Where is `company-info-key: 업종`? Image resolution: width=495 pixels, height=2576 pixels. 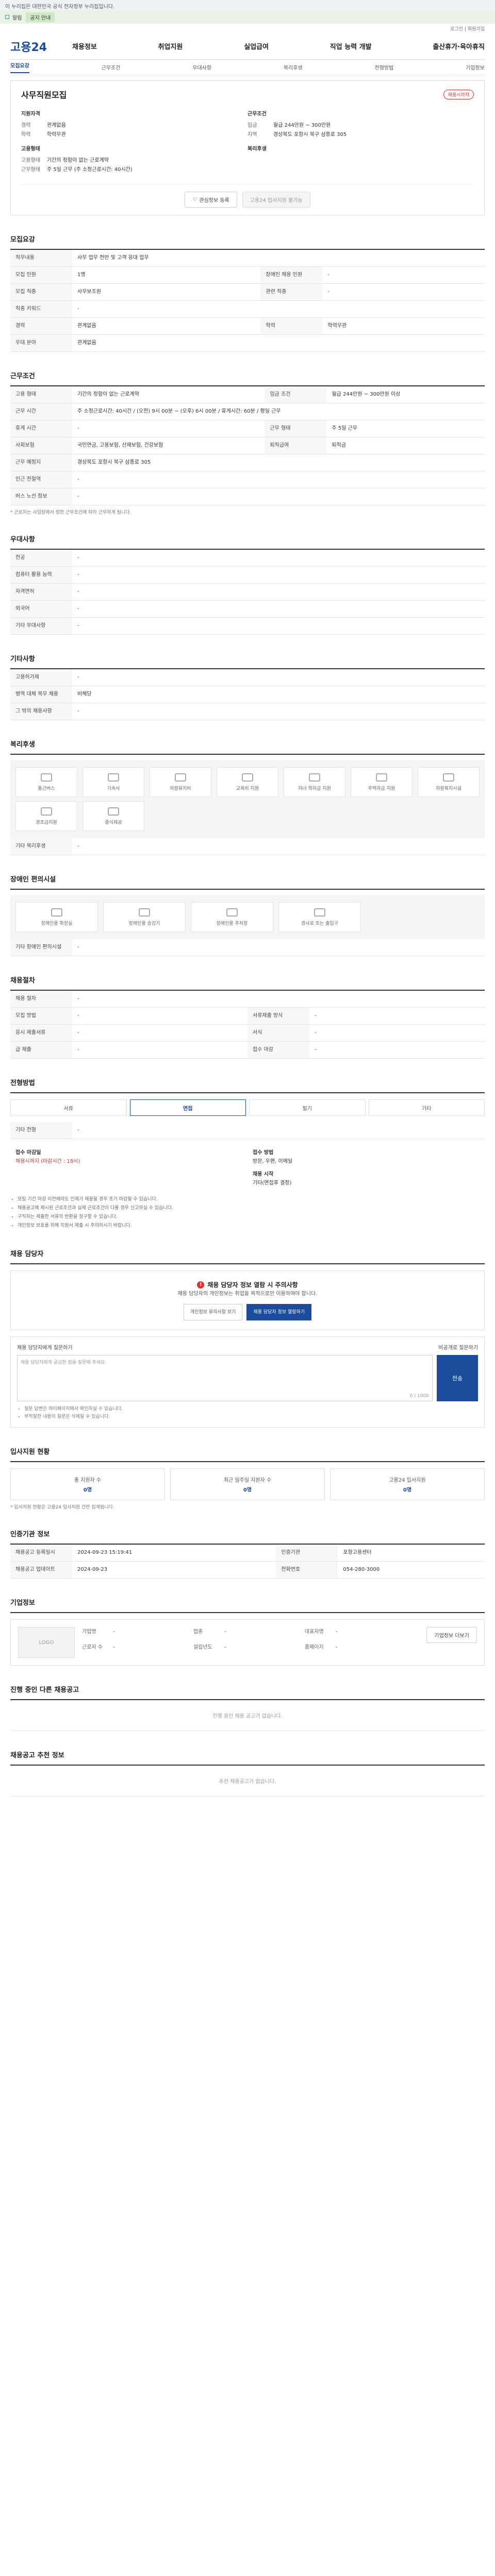
company-info-key: 업종 is located at coordinates (198, 1632).